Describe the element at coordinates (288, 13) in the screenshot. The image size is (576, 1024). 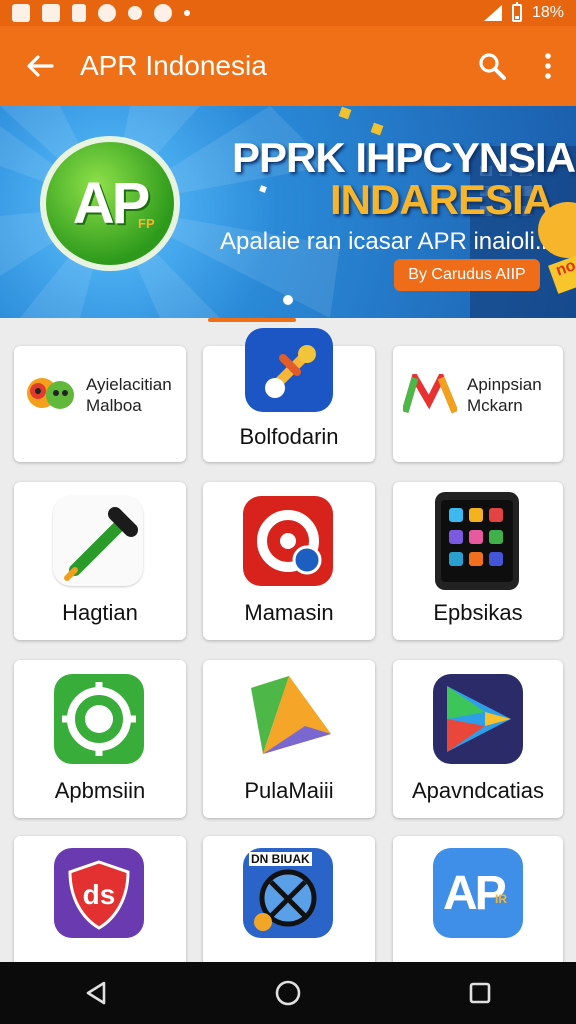
I see `status-bar: 18%` at that location.